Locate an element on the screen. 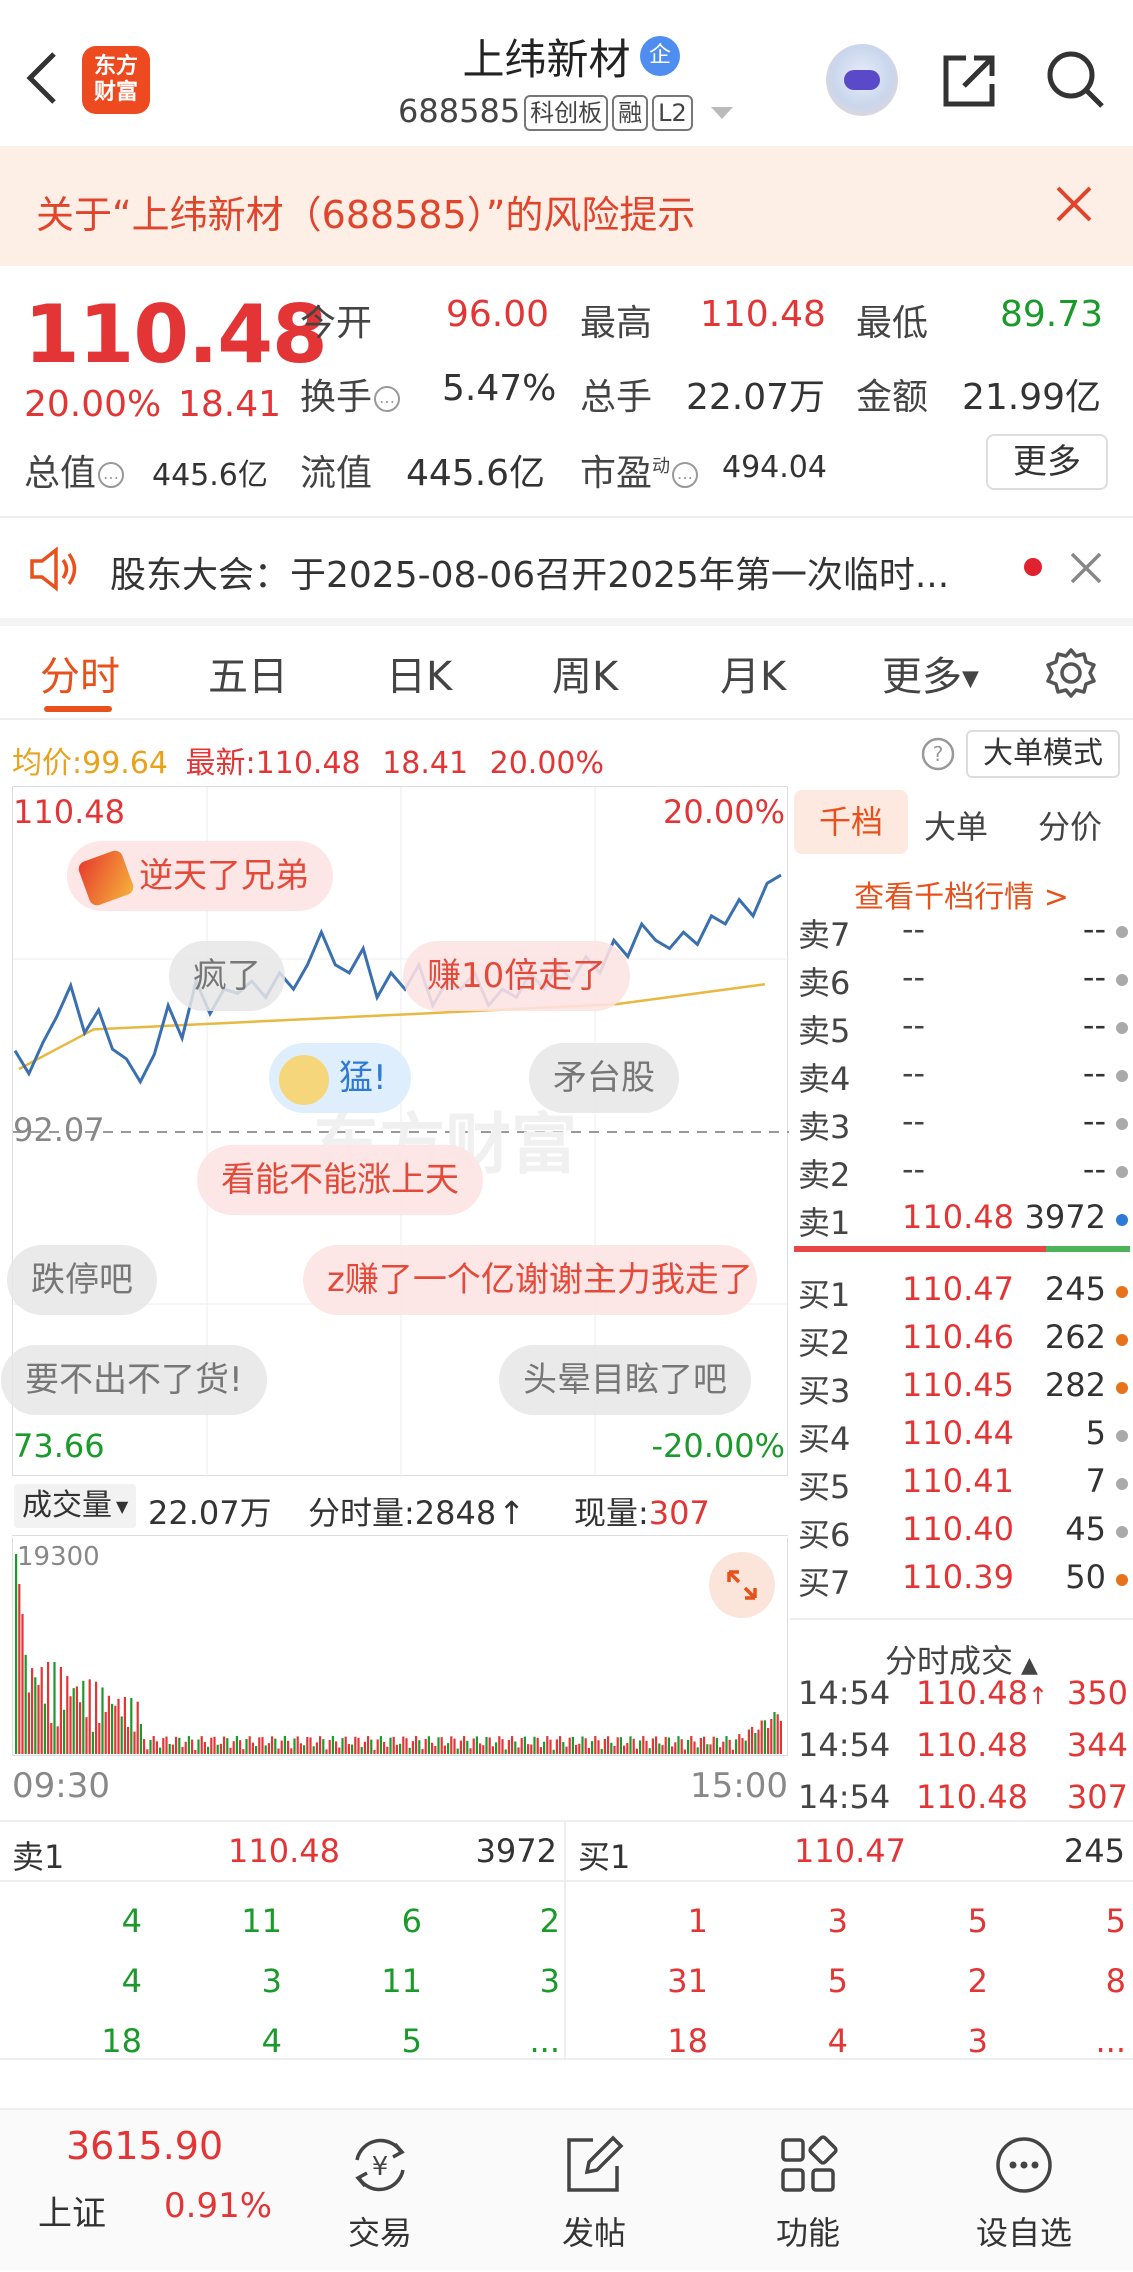 Image resolution: width=1133 pixels, height=2272 pixels. level-name: 买7 is located at coordinates (824, 1583).